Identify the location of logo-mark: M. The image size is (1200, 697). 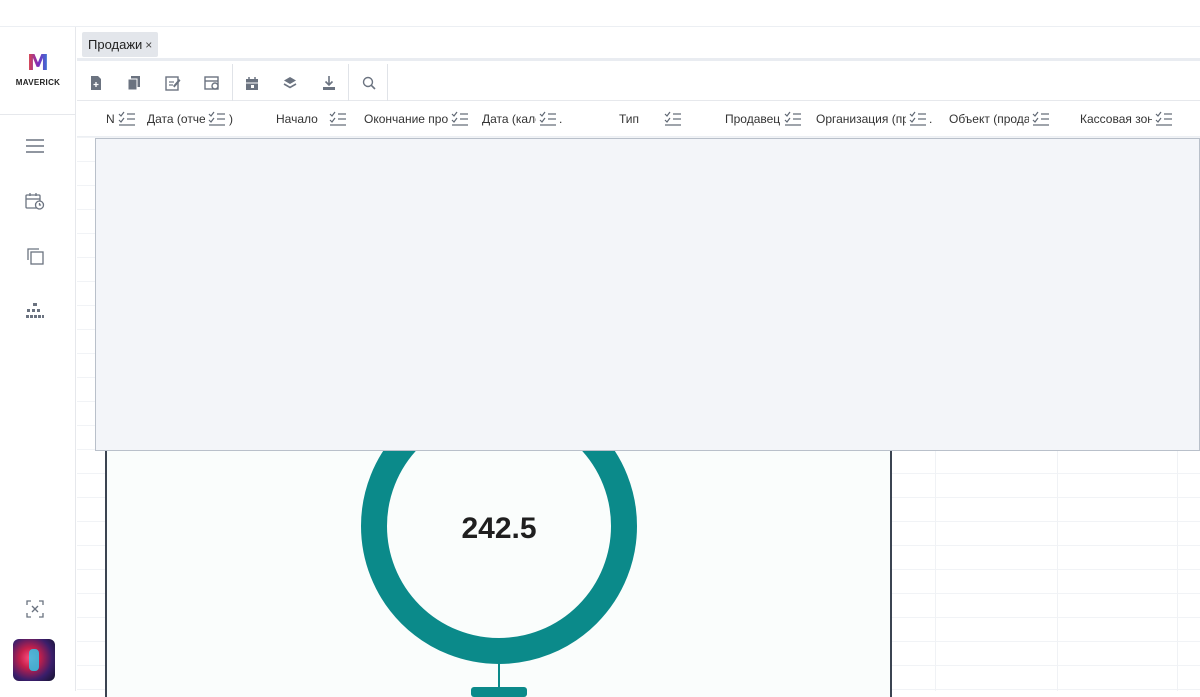
(38, 63).